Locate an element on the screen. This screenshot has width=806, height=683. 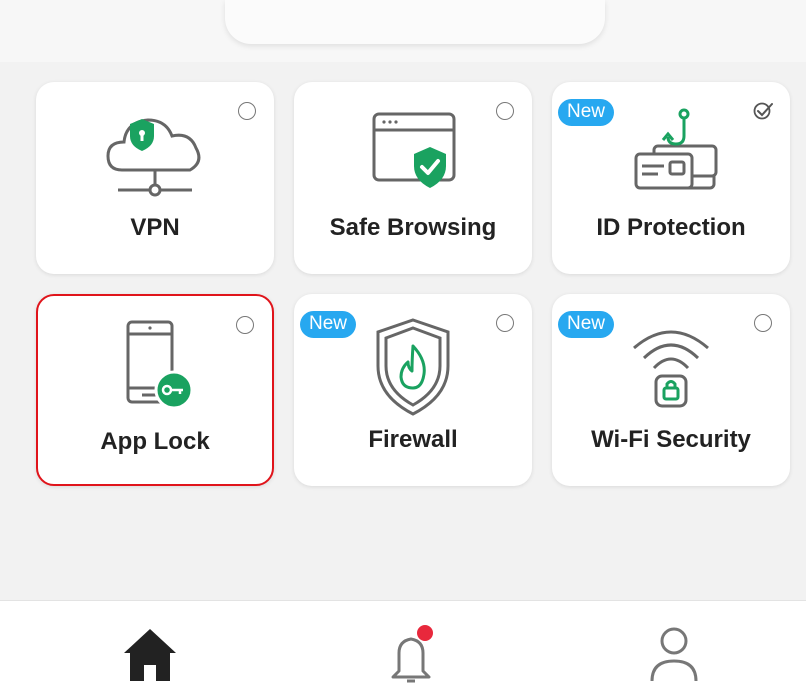
tile-id-protection: New ID Protection is located at coordinates (671, 178).